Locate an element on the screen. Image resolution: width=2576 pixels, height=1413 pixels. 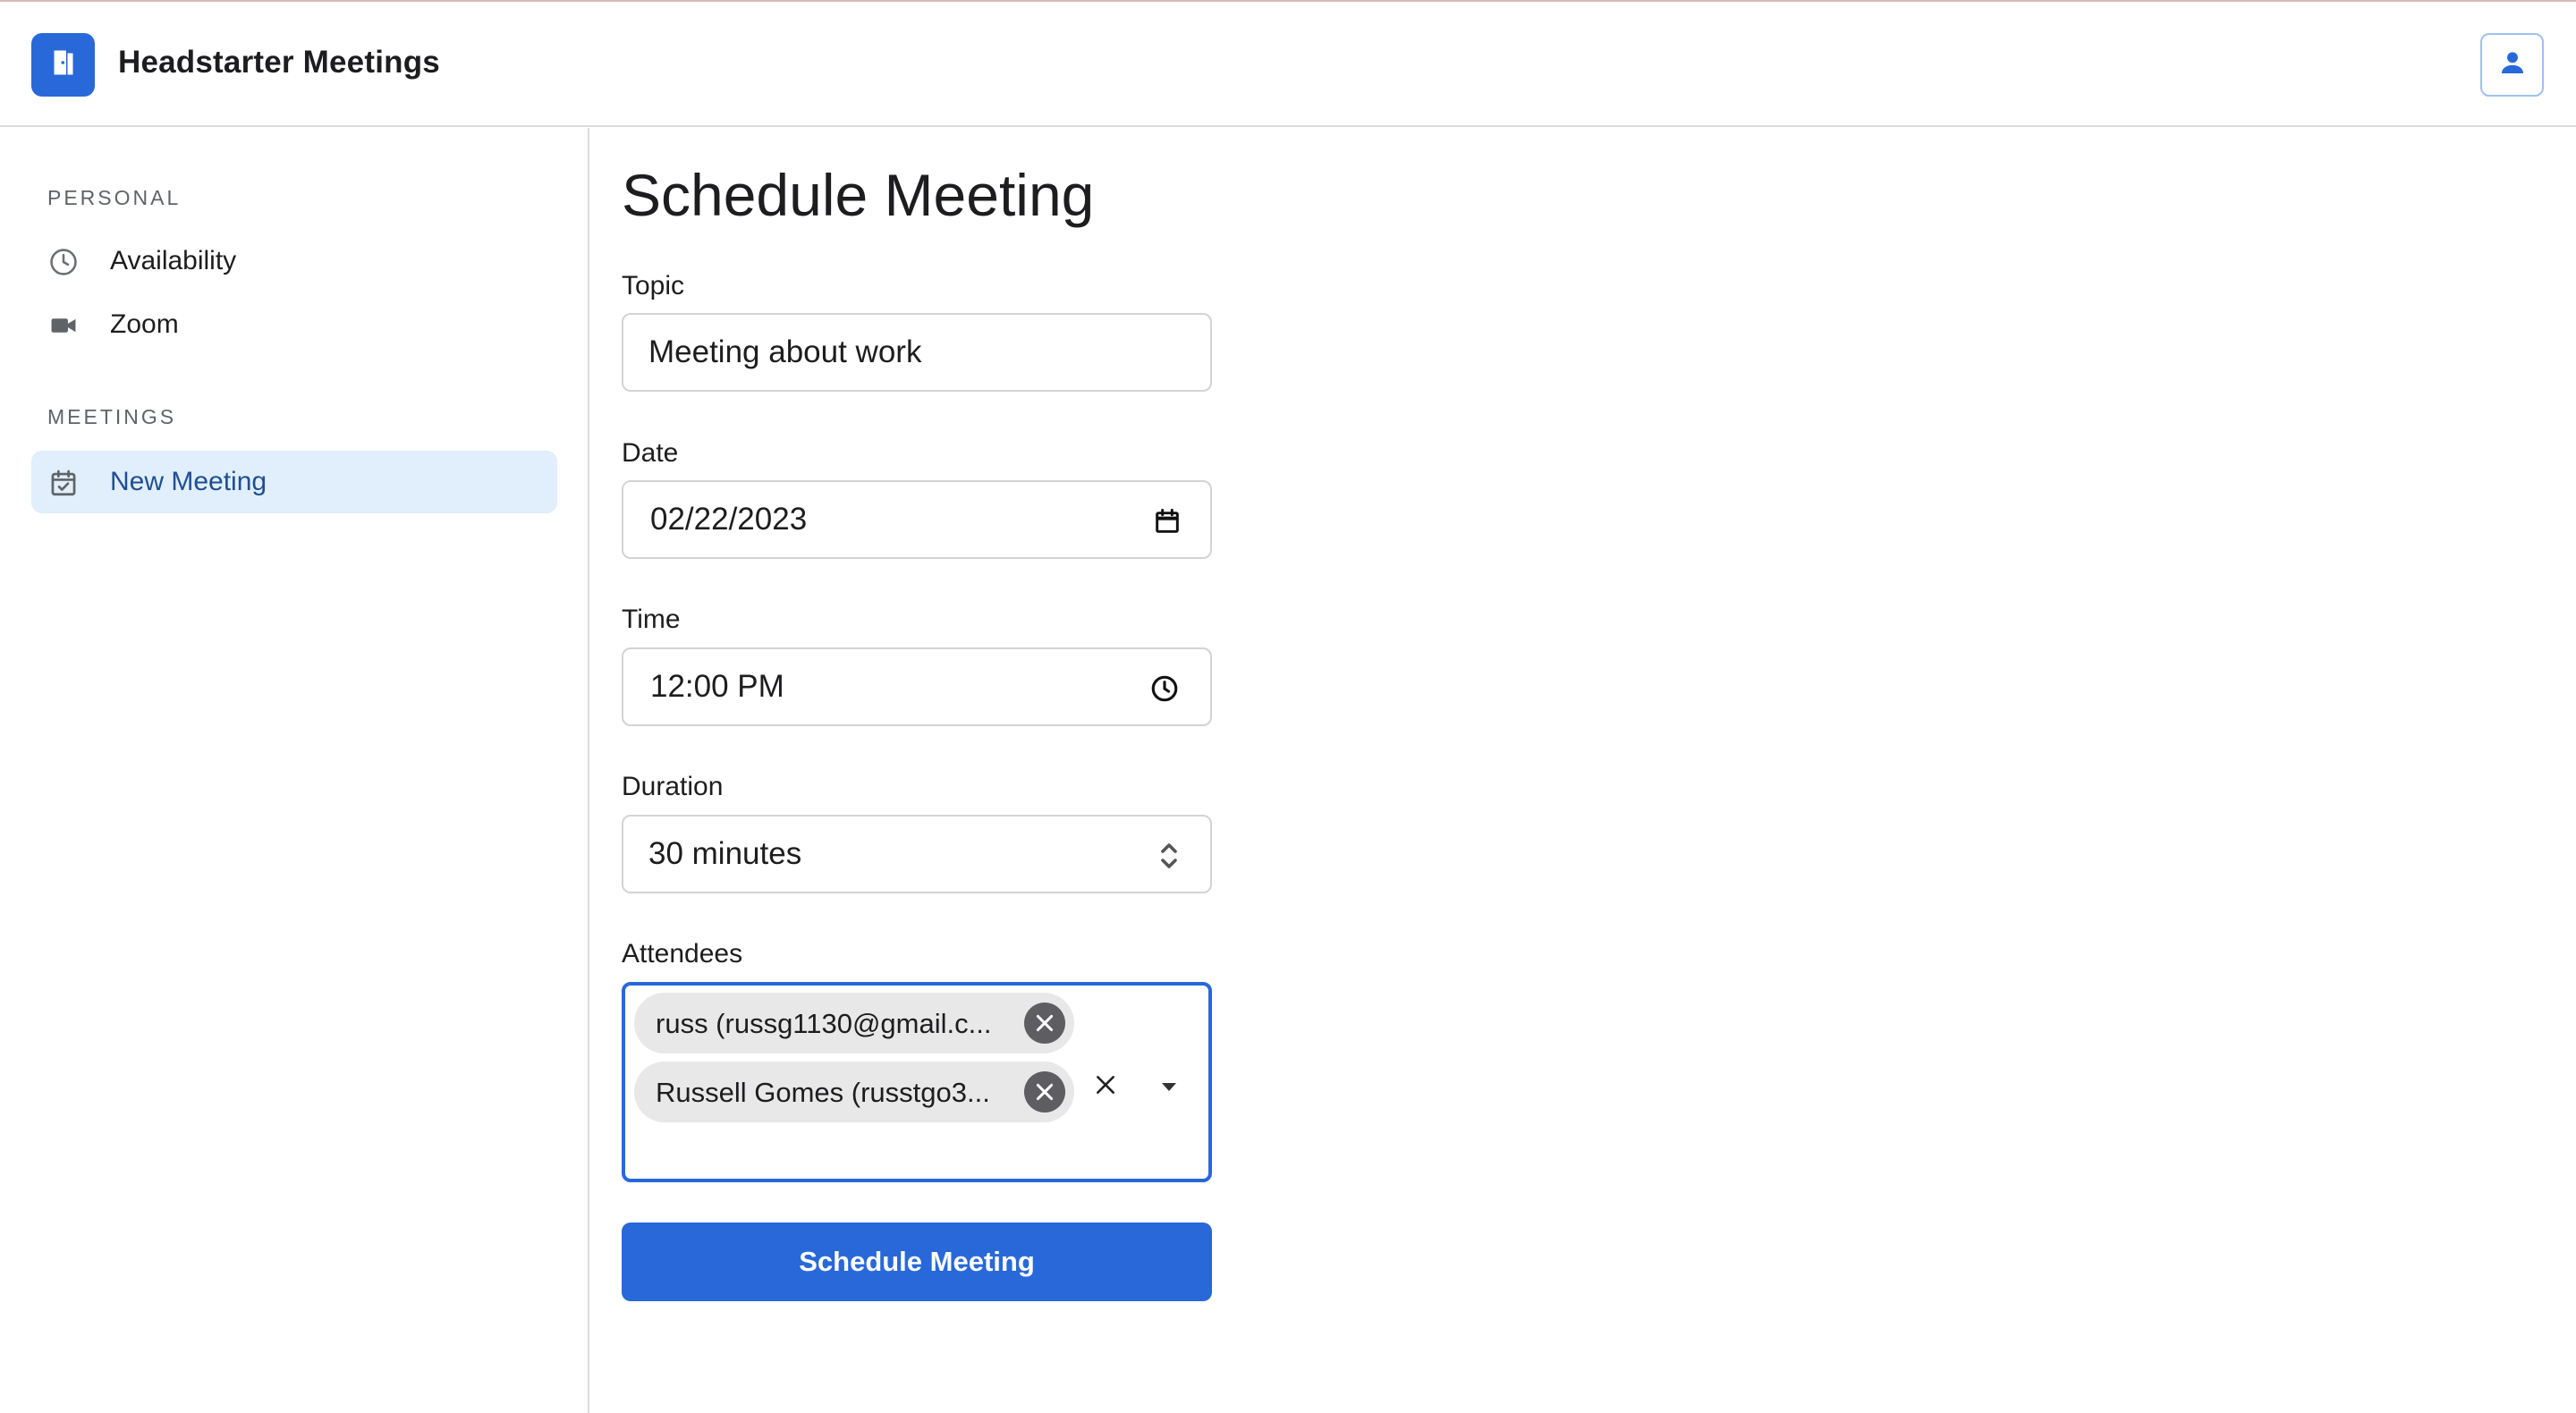
clear-attendees-button is located at coordinates (1105, 1085).